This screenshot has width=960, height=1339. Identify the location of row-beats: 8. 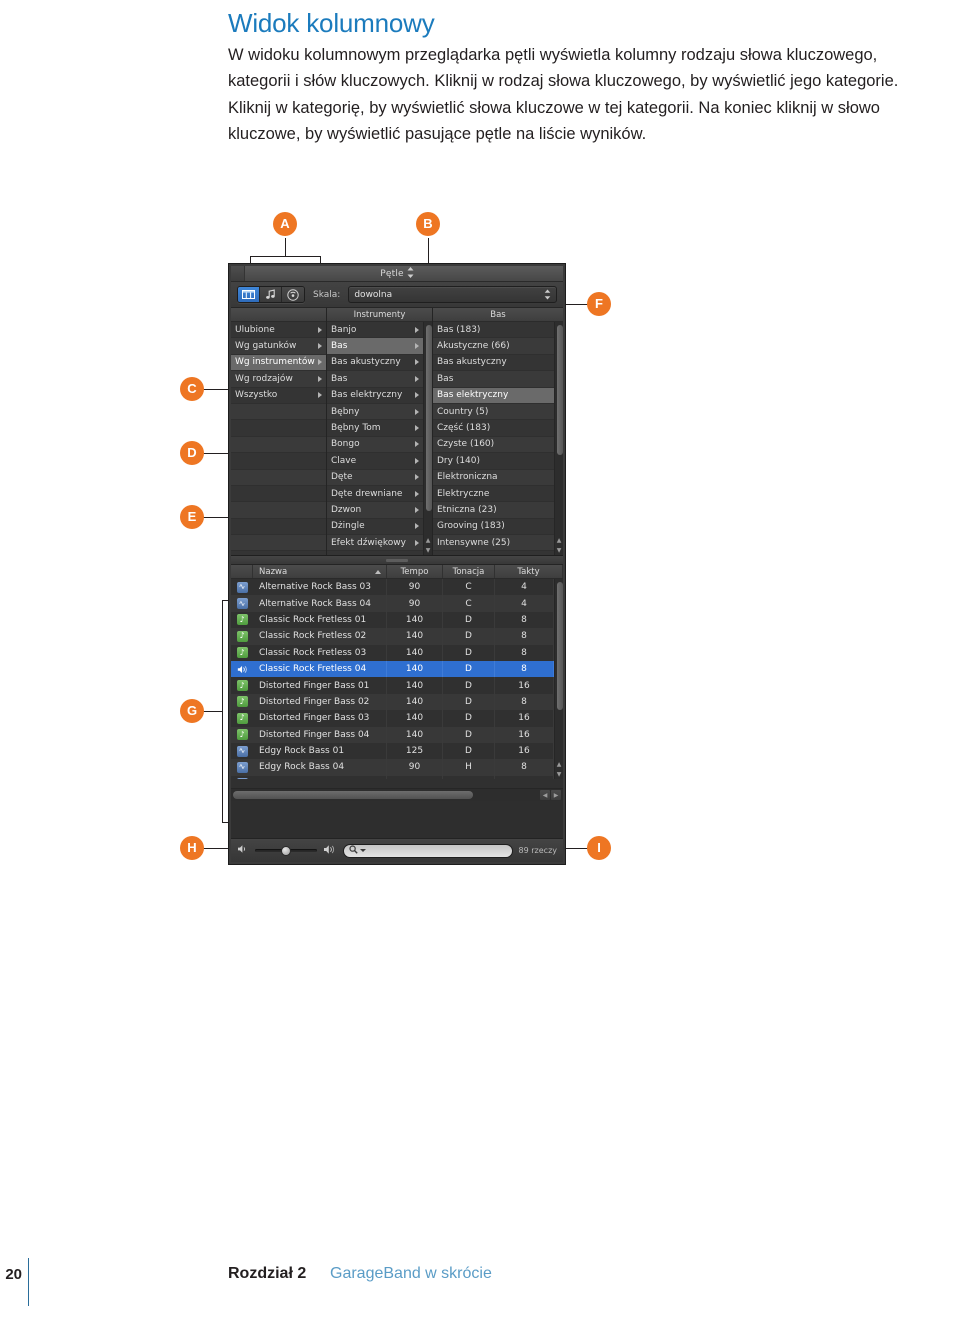
(524, 636).